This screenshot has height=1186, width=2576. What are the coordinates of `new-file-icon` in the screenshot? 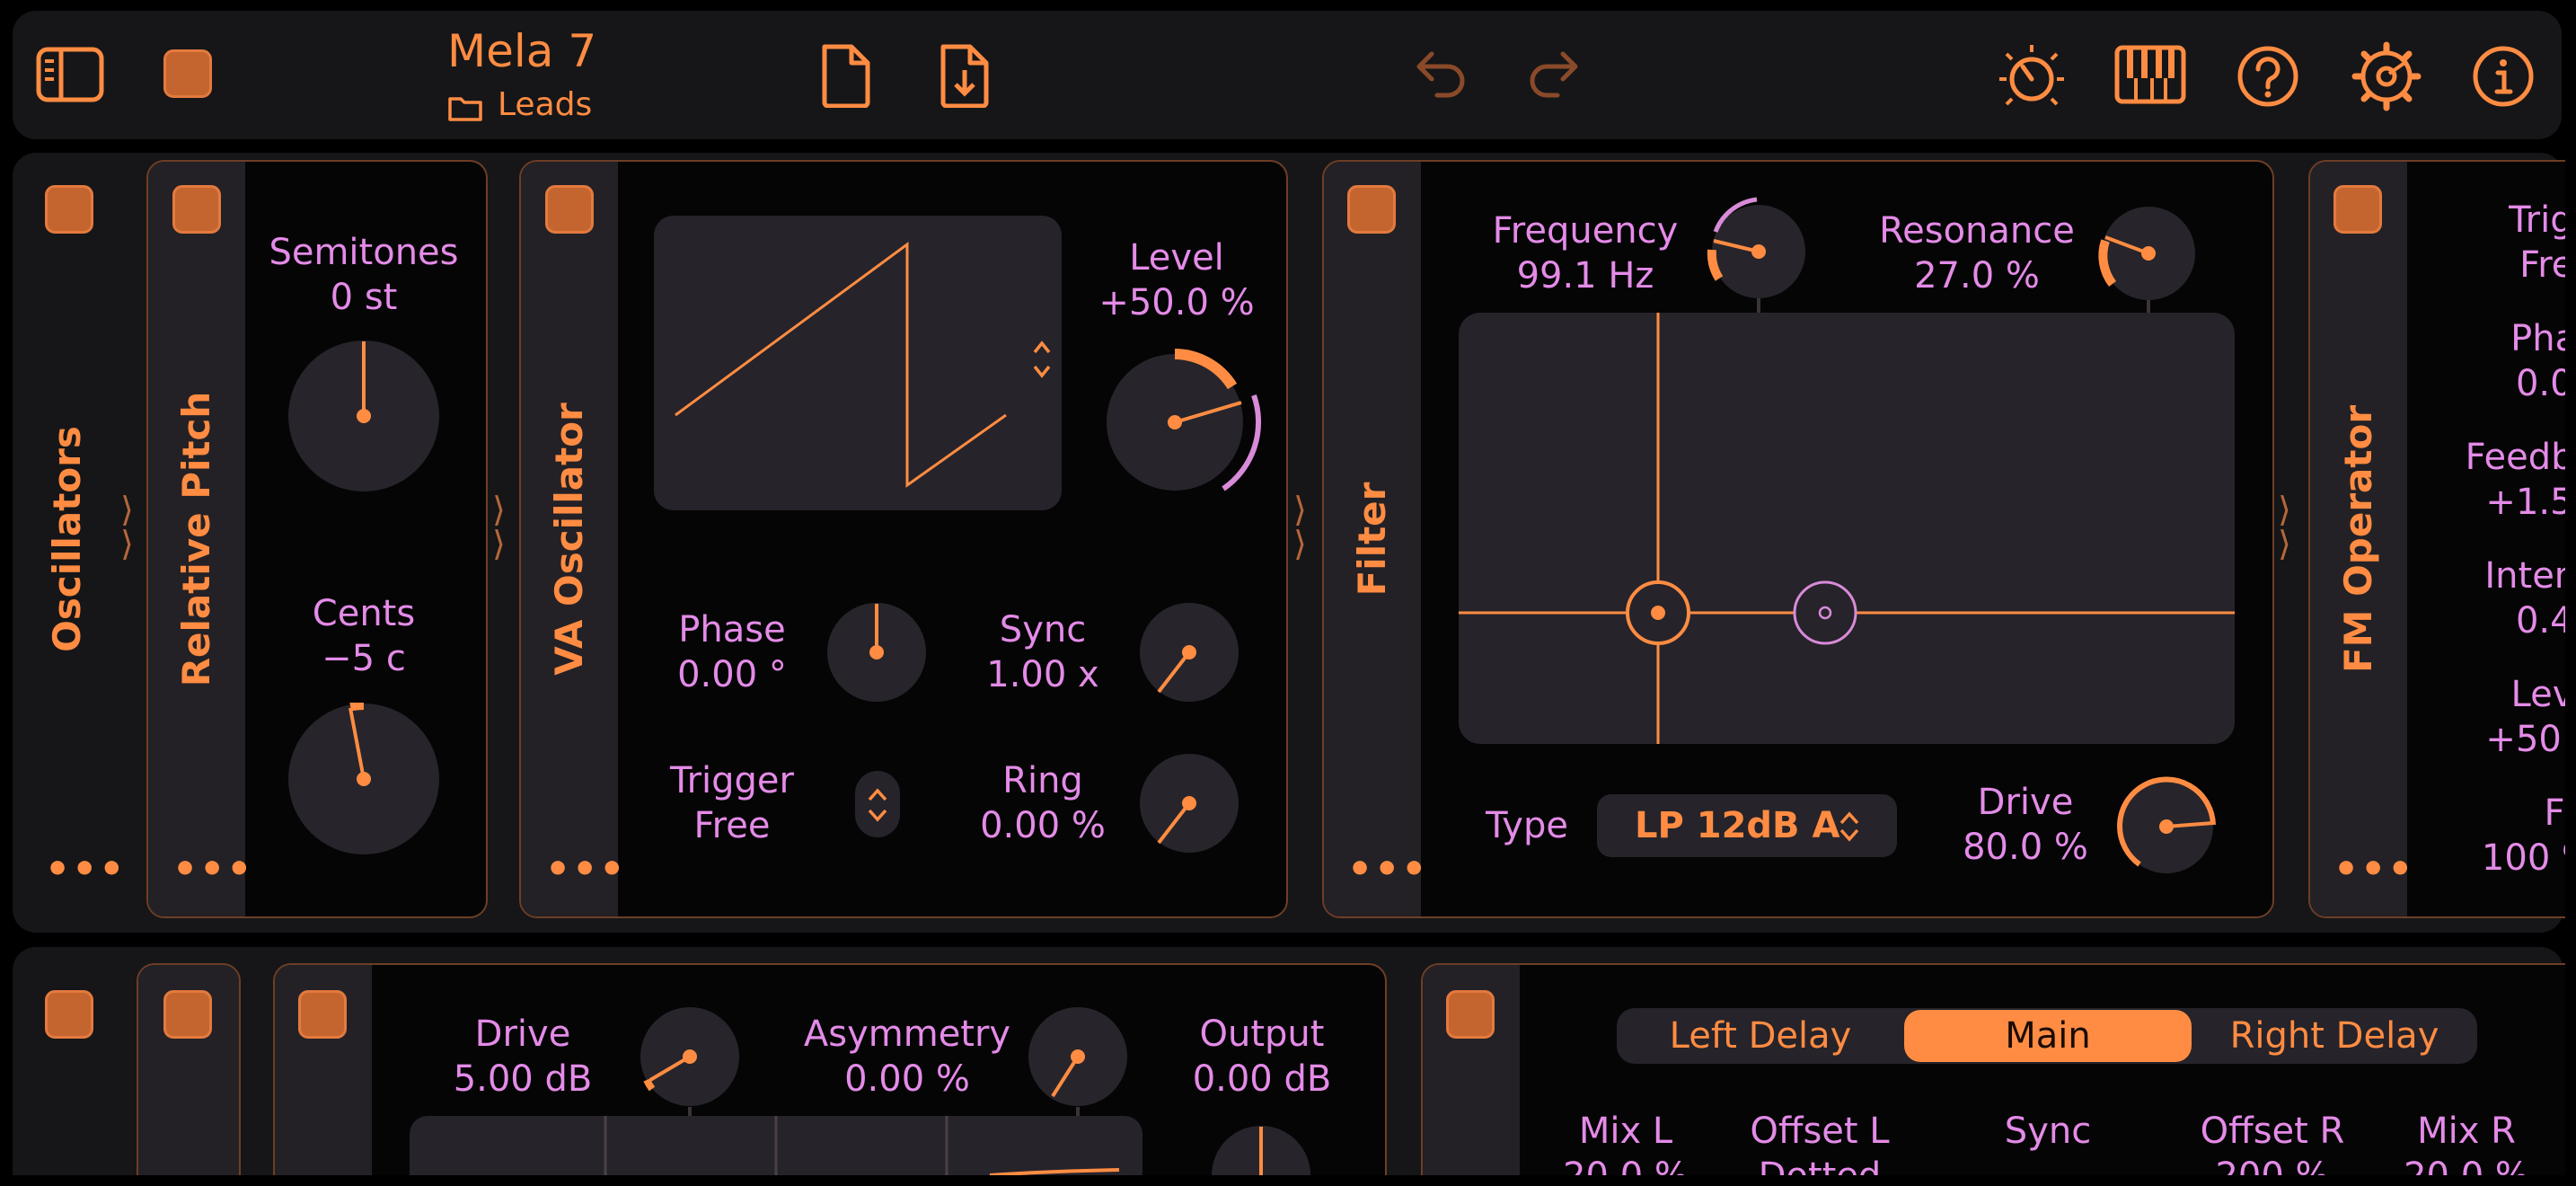 It's located at (846, 75).